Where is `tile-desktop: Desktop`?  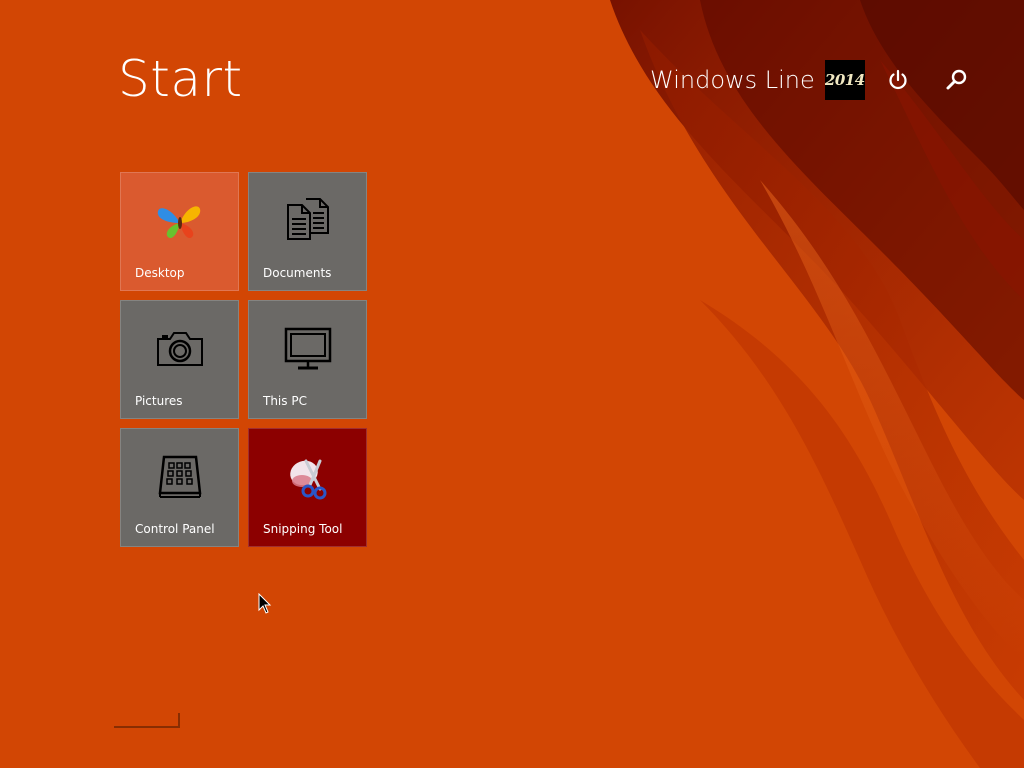 tile-desktop: Desktop is located at coordinates (179, 231).